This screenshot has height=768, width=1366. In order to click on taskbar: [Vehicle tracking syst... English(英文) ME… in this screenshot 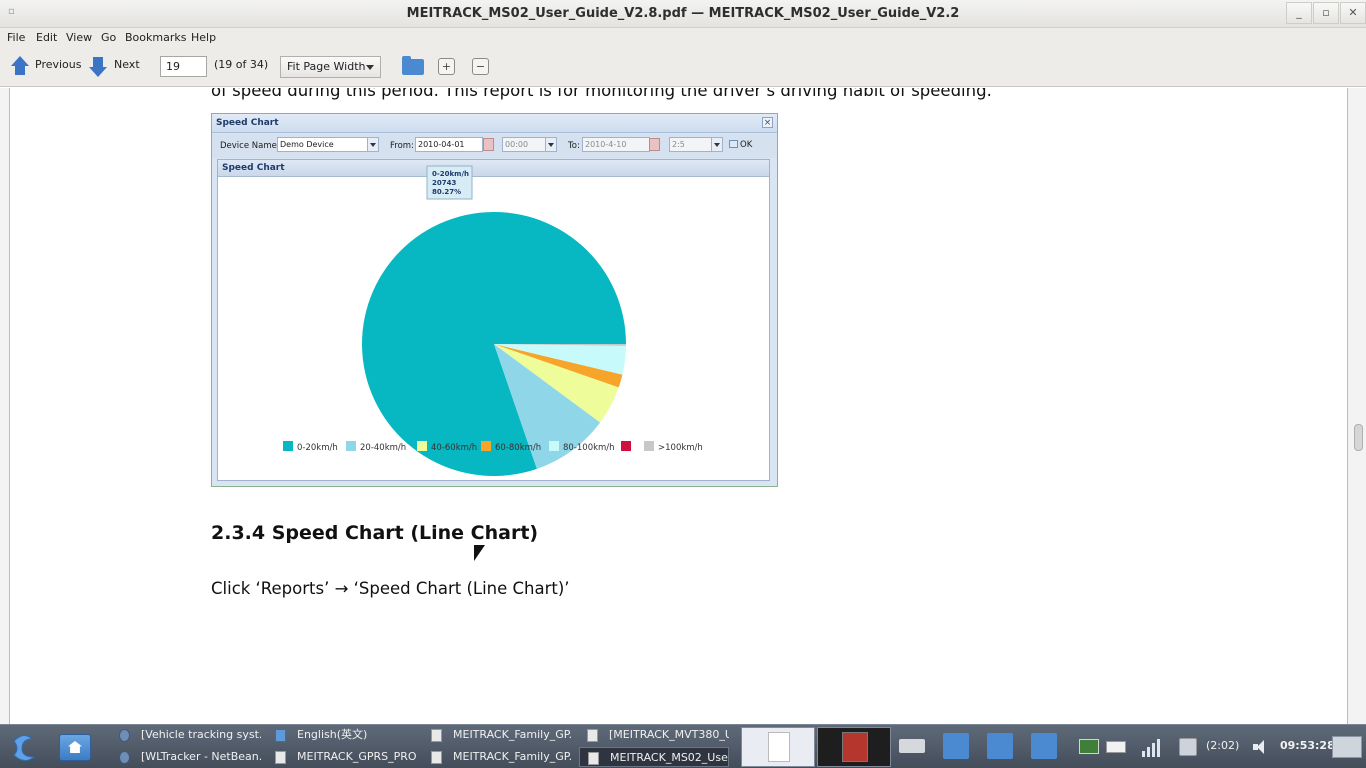, I will do `click(683, 746)`.